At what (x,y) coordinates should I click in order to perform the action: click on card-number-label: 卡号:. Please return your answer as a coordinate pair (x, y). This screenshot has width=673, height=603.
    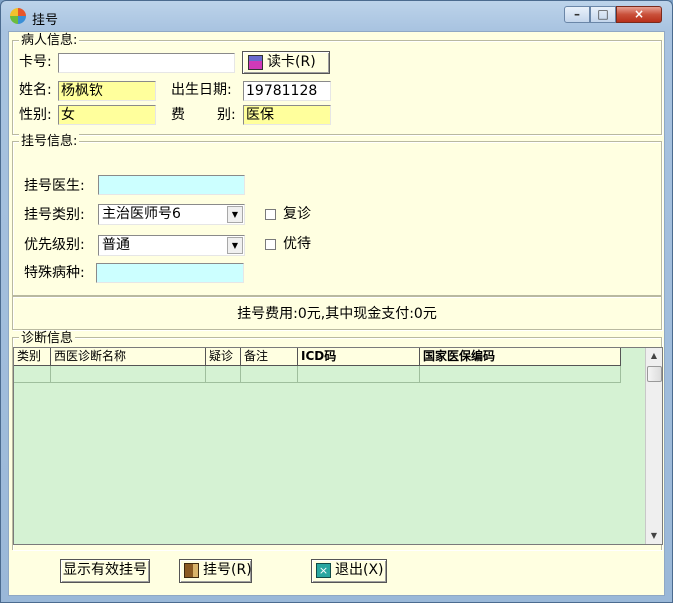
    Looking at the image, I should click on (35, 62).